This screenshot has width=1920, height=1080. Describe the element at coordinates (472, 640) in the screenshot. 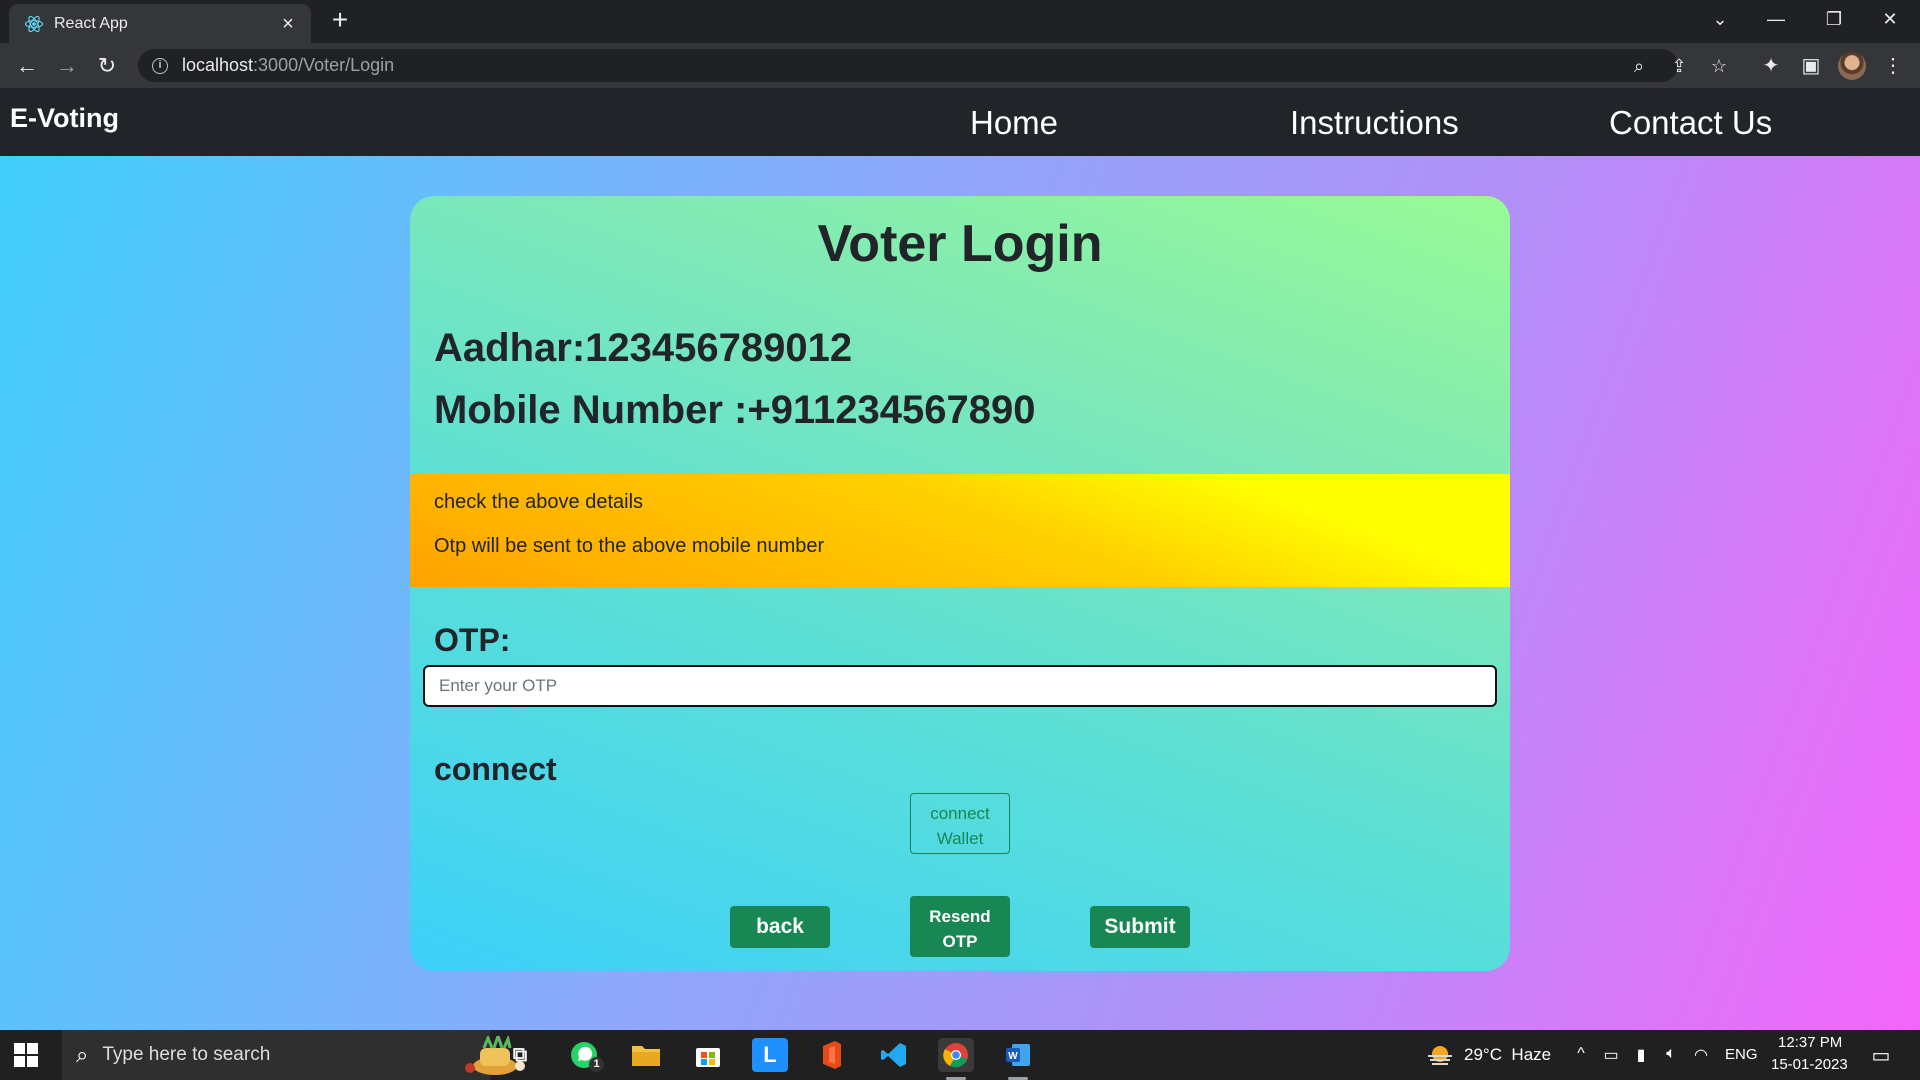

I see `otp-label: OTP:` at that location.